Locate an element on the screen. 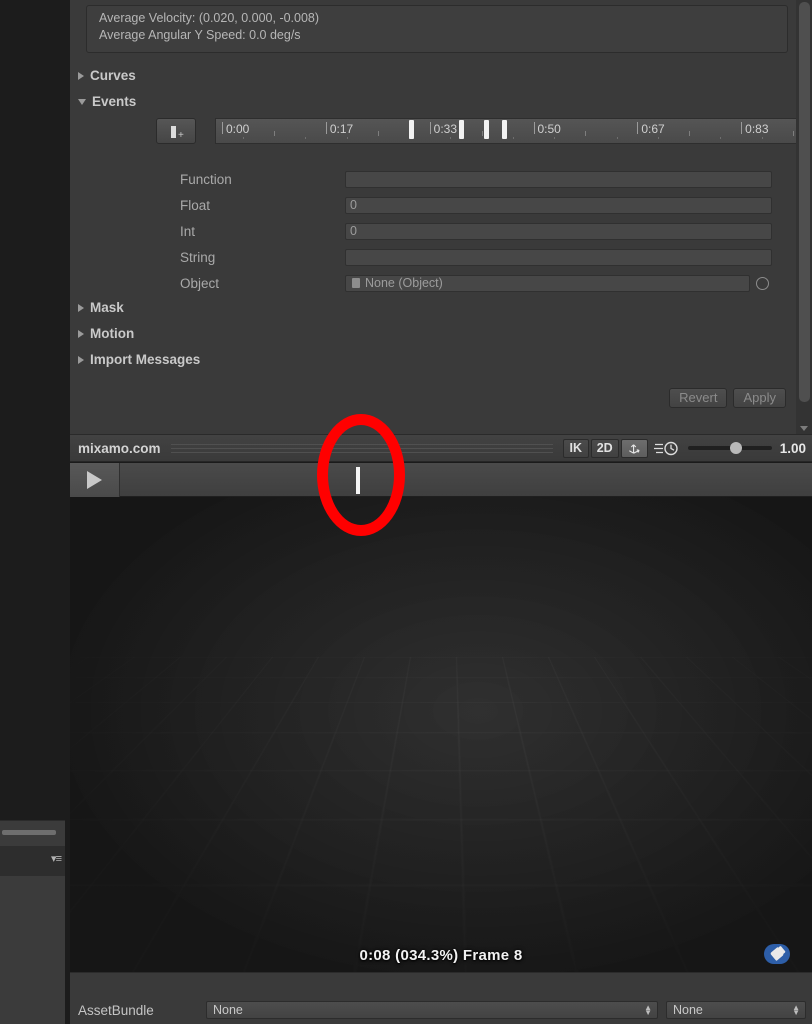 Image resolution: width=812 pixels, height=1024 pixels. preview-status-text: 0:08 (034.3%) Frame 8 is located at coordinates (441, 955).